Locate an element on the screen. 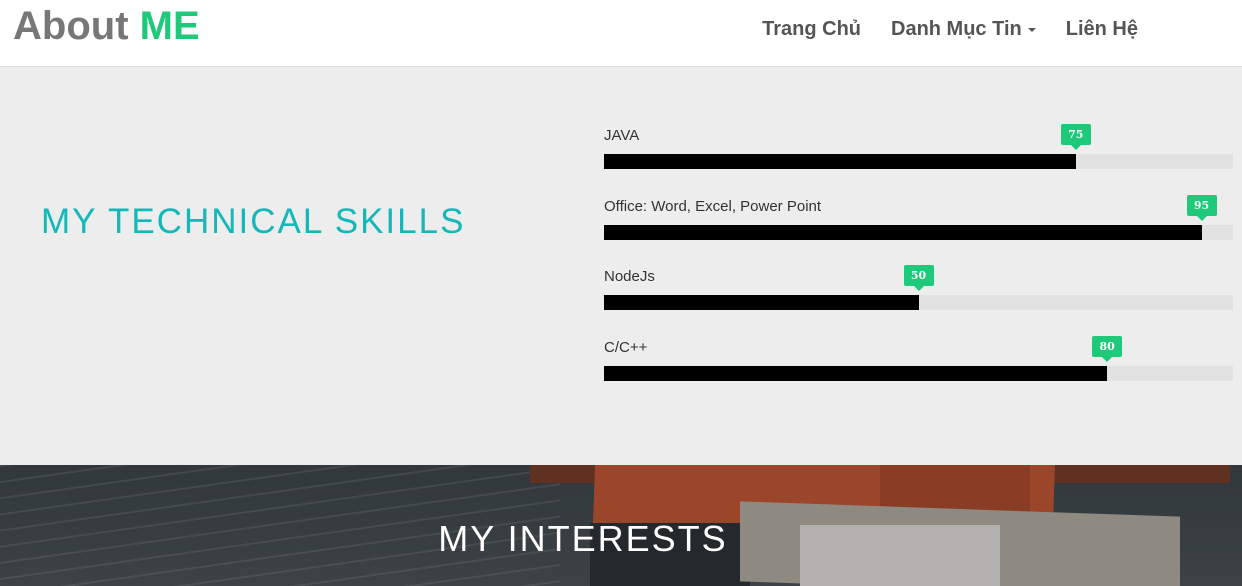 The width and height of the screenshot is (1242, 586). brand-logo: About ME is located at coordinates (106, 26).